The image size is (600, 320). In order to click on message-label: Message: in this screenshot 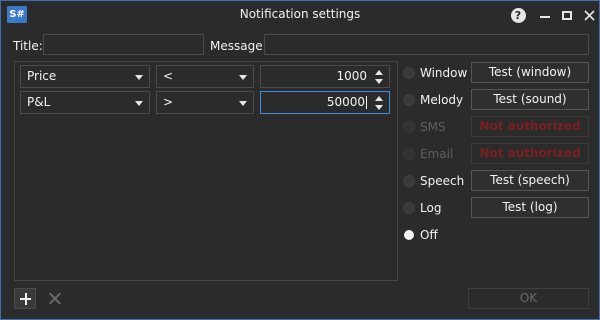, I will do `click(238, 46)`.